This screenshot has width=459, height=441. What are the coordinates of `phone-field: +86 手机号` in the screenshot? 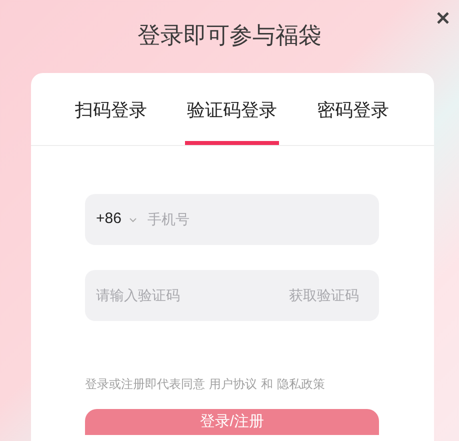 It's located at (232, 219).